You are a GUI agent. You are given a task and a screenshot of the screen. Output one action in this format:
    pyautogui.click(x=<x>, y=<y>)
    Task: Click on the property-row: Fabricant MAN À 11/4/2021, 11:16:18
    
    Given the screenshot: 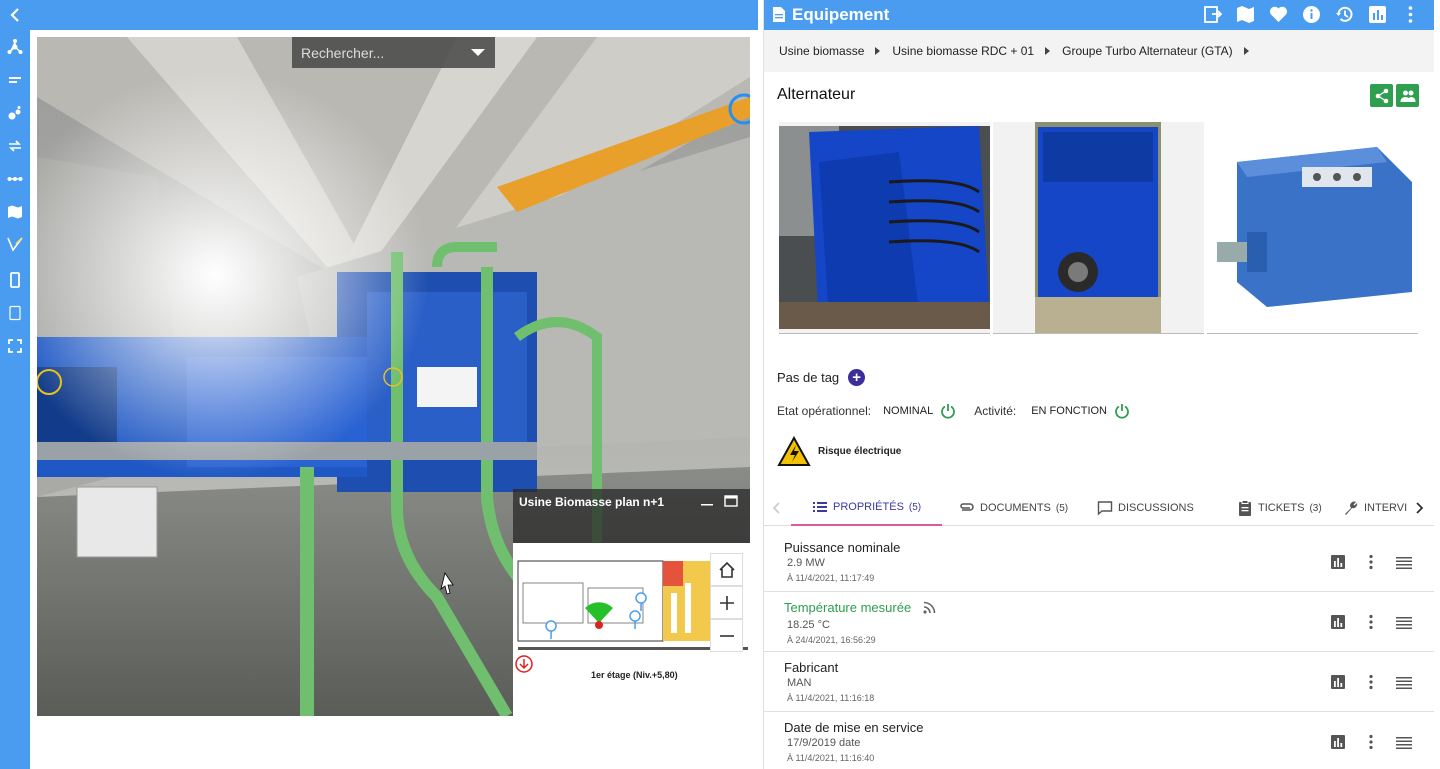 What is the action you would take?
    pyautogui.click(x=1099, y=682)
    